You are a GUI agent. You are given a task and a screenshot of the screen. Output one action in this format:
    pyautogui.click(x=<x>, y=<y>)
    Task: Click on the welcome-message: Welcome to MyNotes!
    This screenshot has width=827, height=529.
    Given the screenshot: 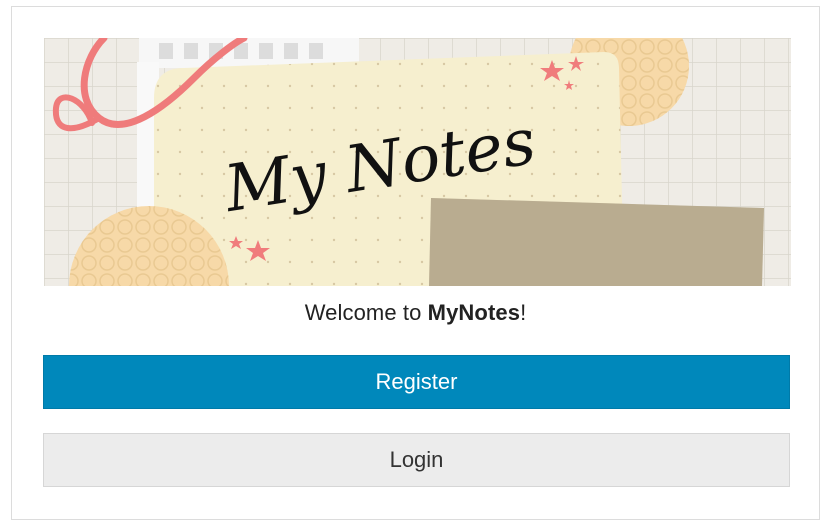 What is the action you would take?
    pyautogui.click(x=415, y=313)
    